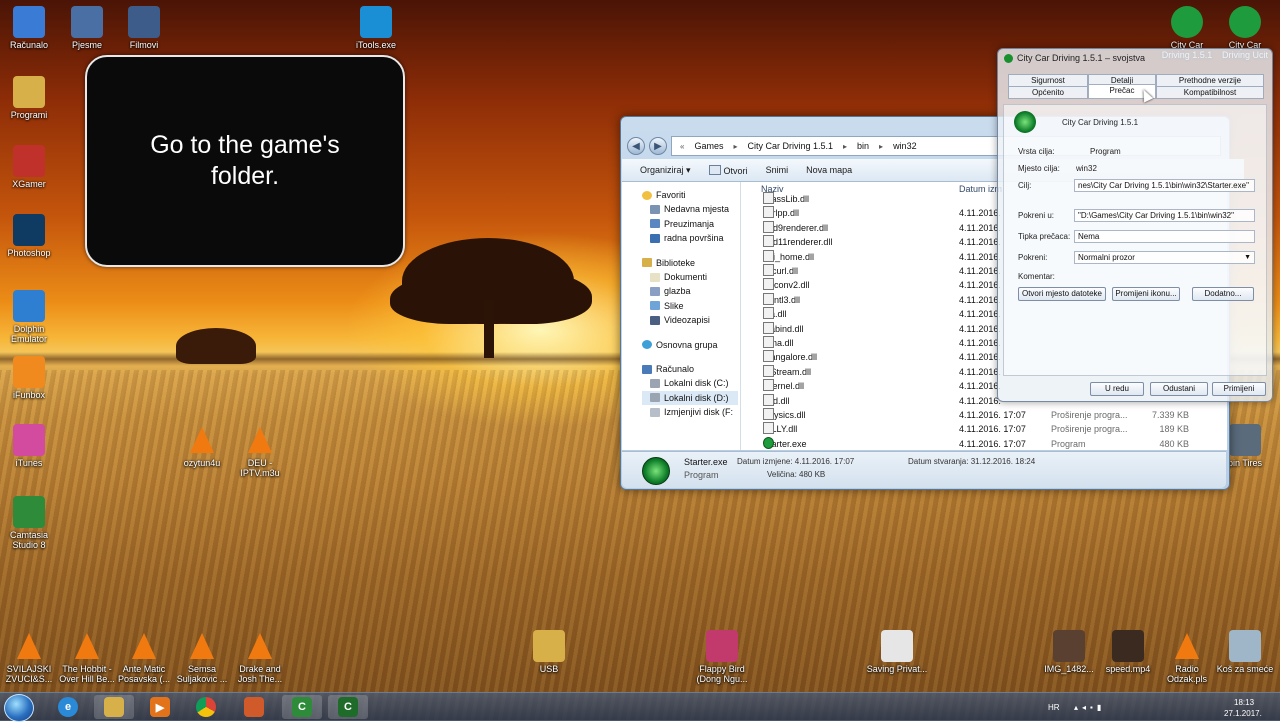 This screenshot has width=1280, height=722. Describe the element at coordinates (19, 708) in the screenshot. I see `start-button` at that location.